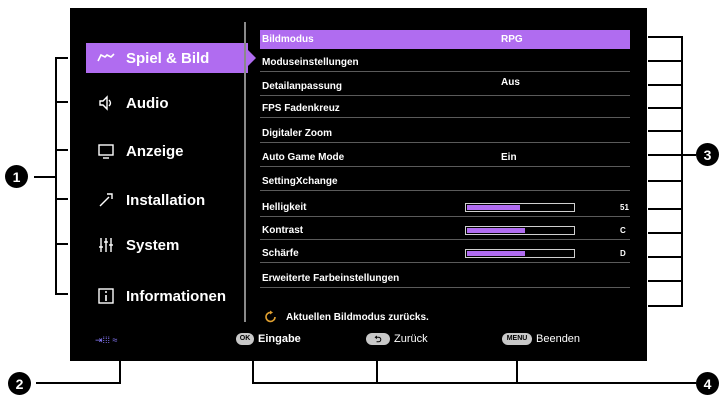  Describe the element at coordinates (445, 181) in the screenshot. I see `setting-settingxchange: SettingXchange` at that location.